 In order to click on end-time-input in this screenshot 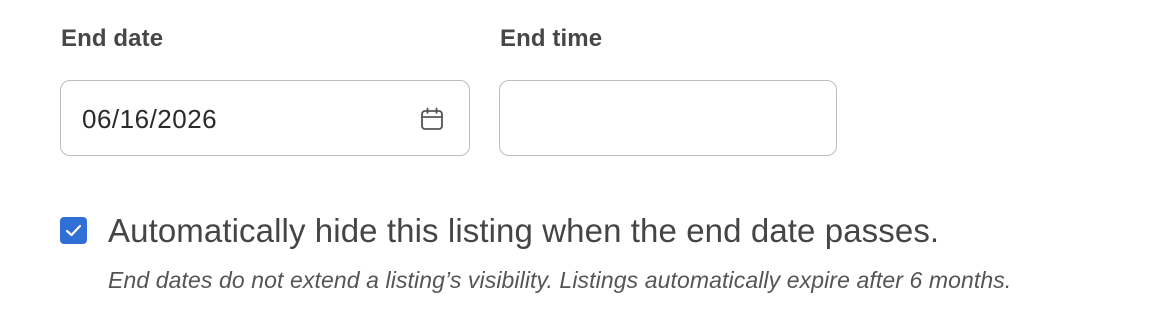, I will do `click(668, 118)`.